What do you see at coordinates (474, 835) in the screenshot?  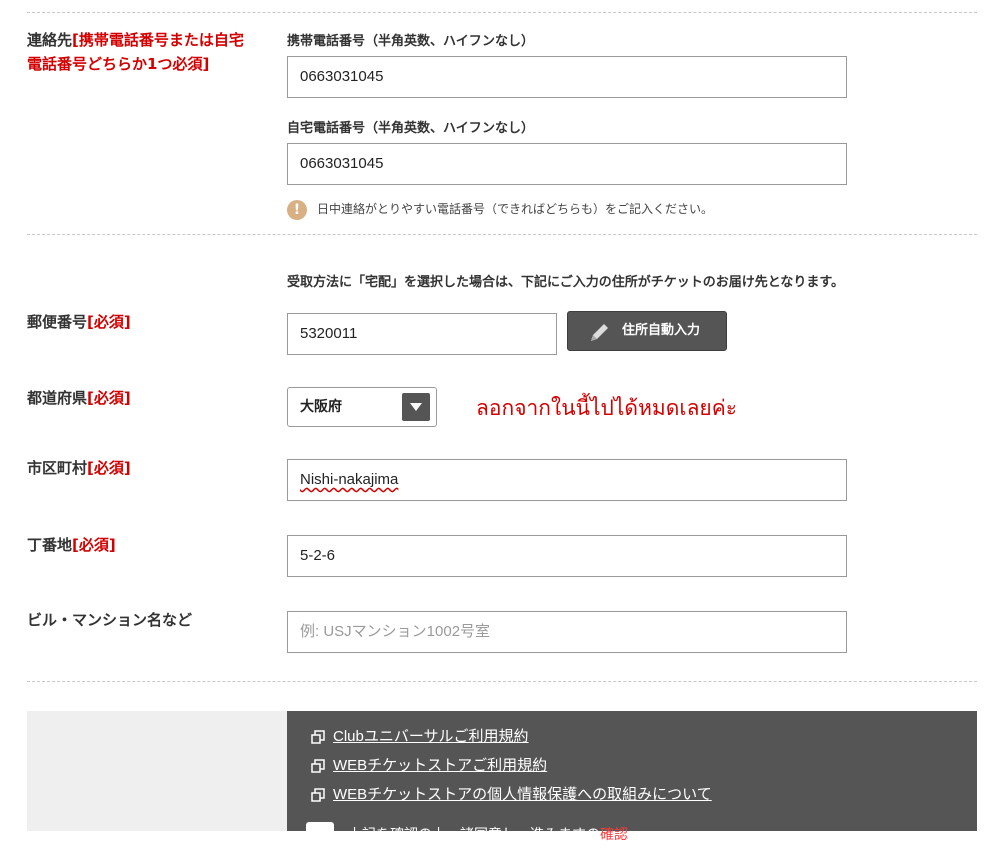 I see `agree-text-main: 上記を確認の上、諸同意し、進みますの` at bounding box center [474, 835].